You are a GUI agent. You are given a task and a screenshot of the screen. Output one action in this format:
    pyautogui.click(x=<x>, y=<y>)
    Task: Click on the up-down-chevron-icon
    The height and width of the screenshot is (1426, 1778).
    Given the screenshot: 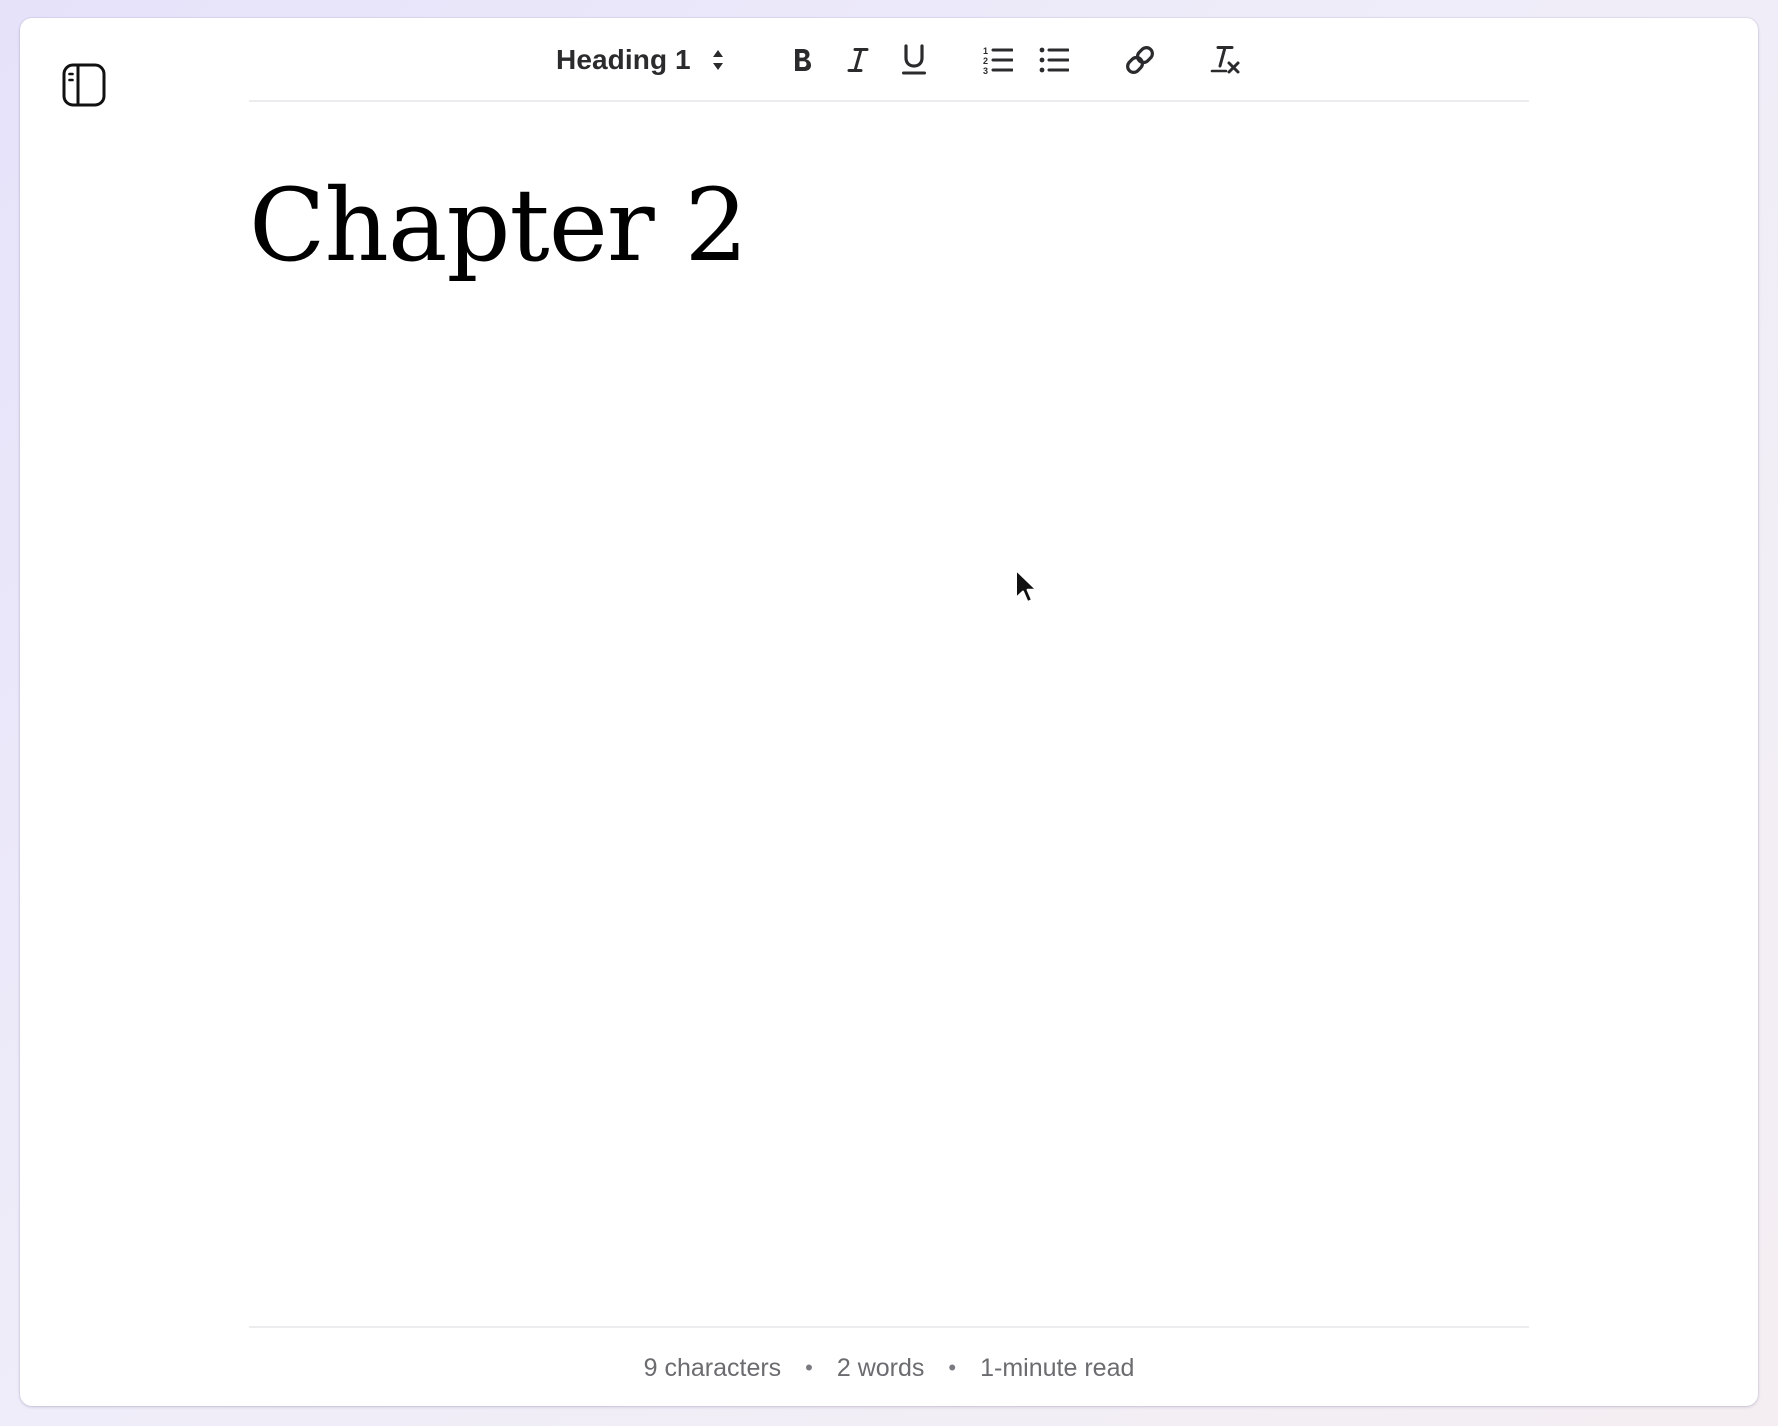 What is the action you would take?
    pyautogui.click(x=717, y=60)
    